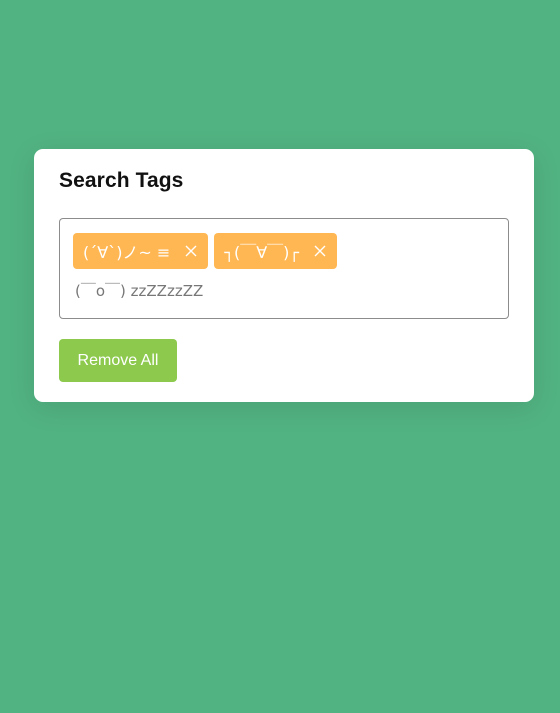 Image resolution: width=560 pixels, height=713 pixels. I want to click on tag-list: (´∀`)ノ~ ≡ ┐(￣∀￣)┌, so click(205, 251).